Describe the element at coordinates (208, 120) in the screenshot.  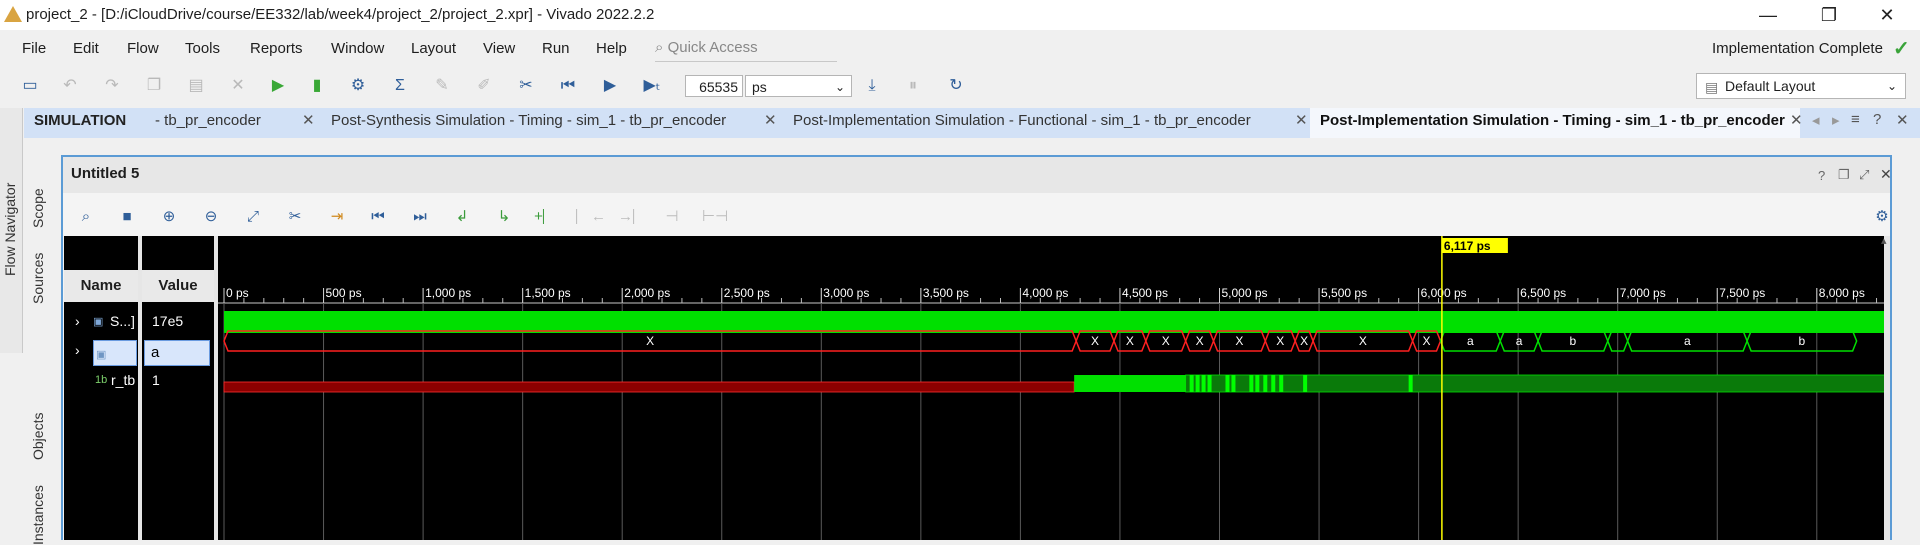
I see `tab-tb-pr-encoder: - tb_pr_encoder` at that location.